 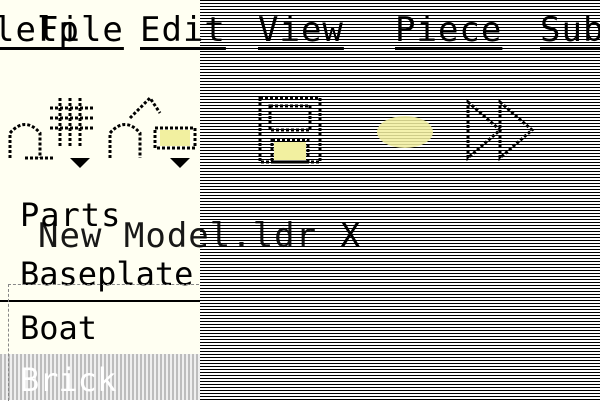 I want to click on save-icon, so click(x=290, y=130).